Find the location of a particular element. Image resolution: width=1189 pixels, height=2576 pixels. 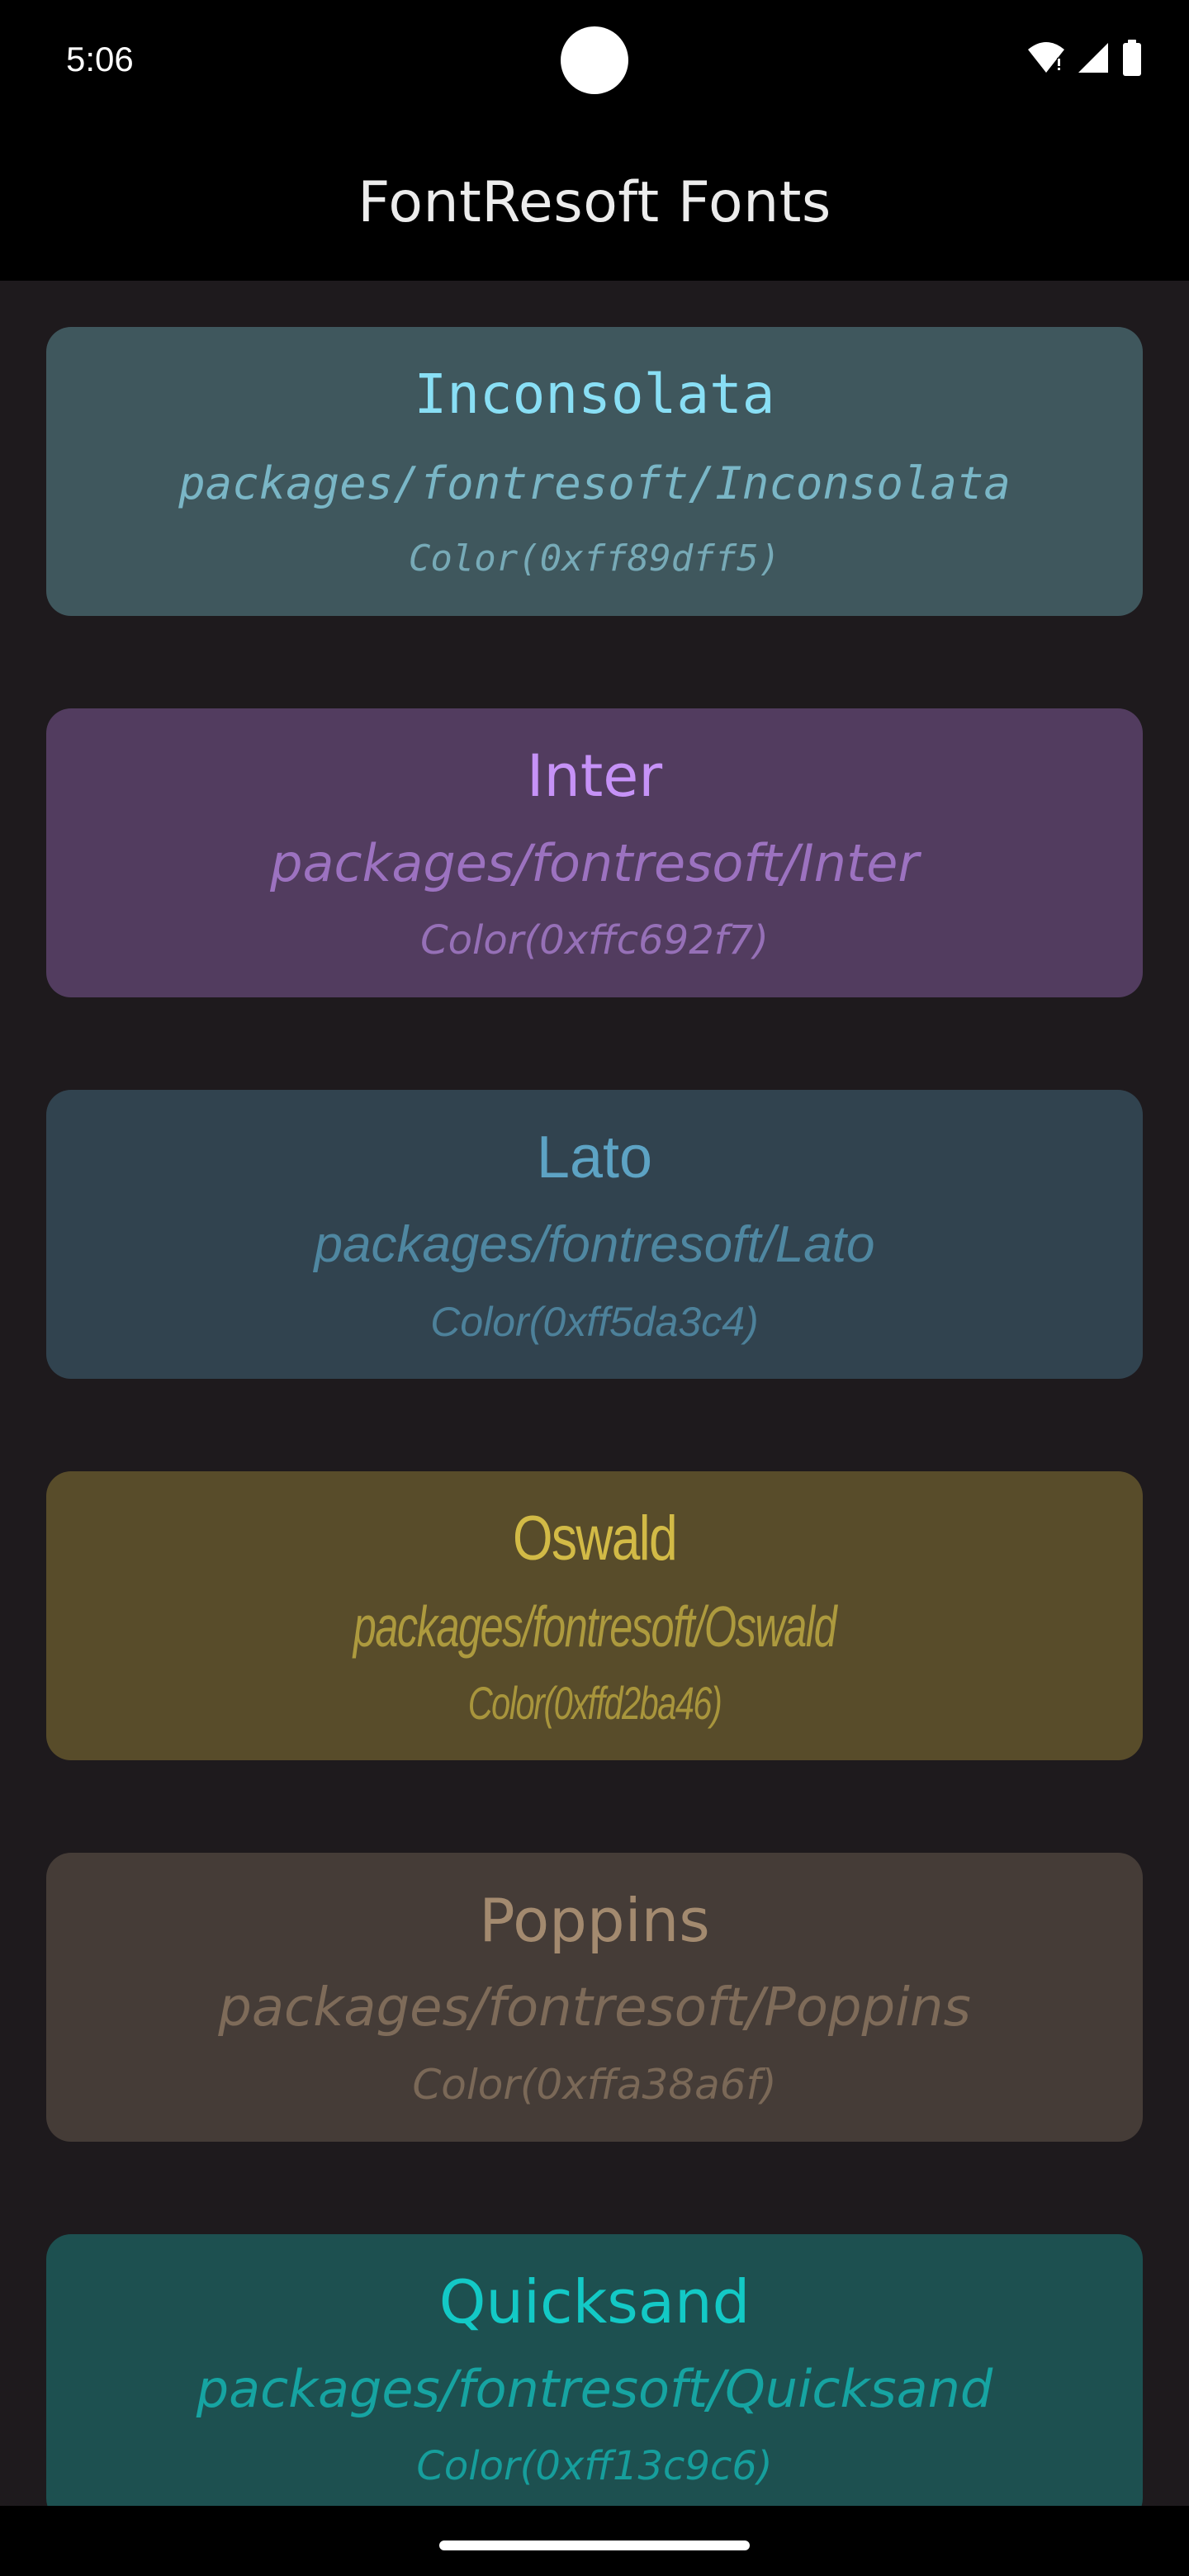

font-package-path: packages/fontresoft/Quicksand is located at coordinates (594, 2389).